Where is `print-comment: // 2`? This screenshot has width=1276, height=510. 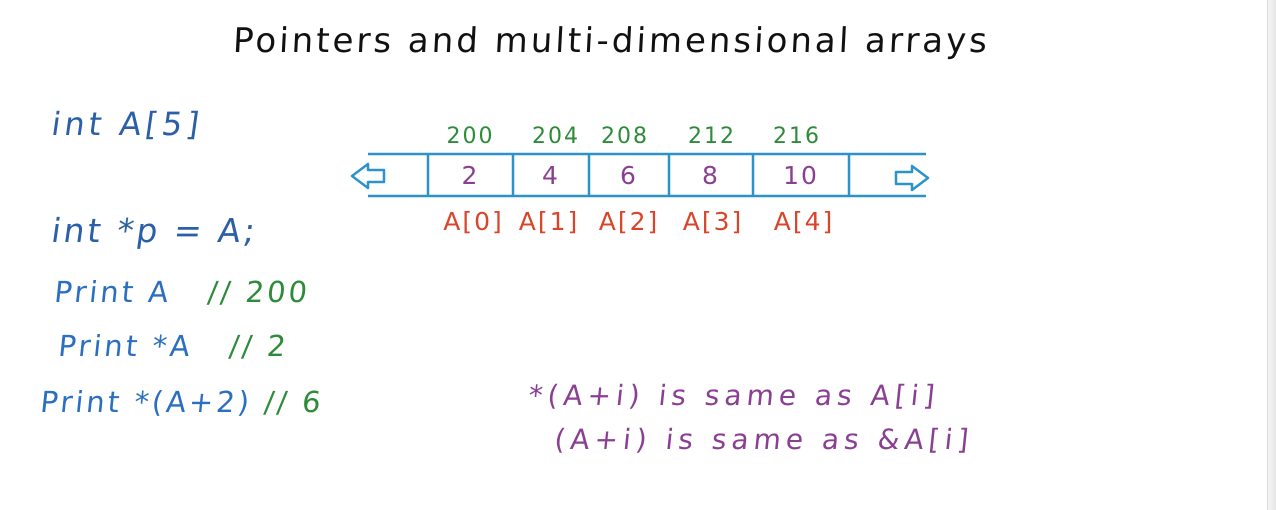
print-comment: // 2 is located at coordinates (259, 346).